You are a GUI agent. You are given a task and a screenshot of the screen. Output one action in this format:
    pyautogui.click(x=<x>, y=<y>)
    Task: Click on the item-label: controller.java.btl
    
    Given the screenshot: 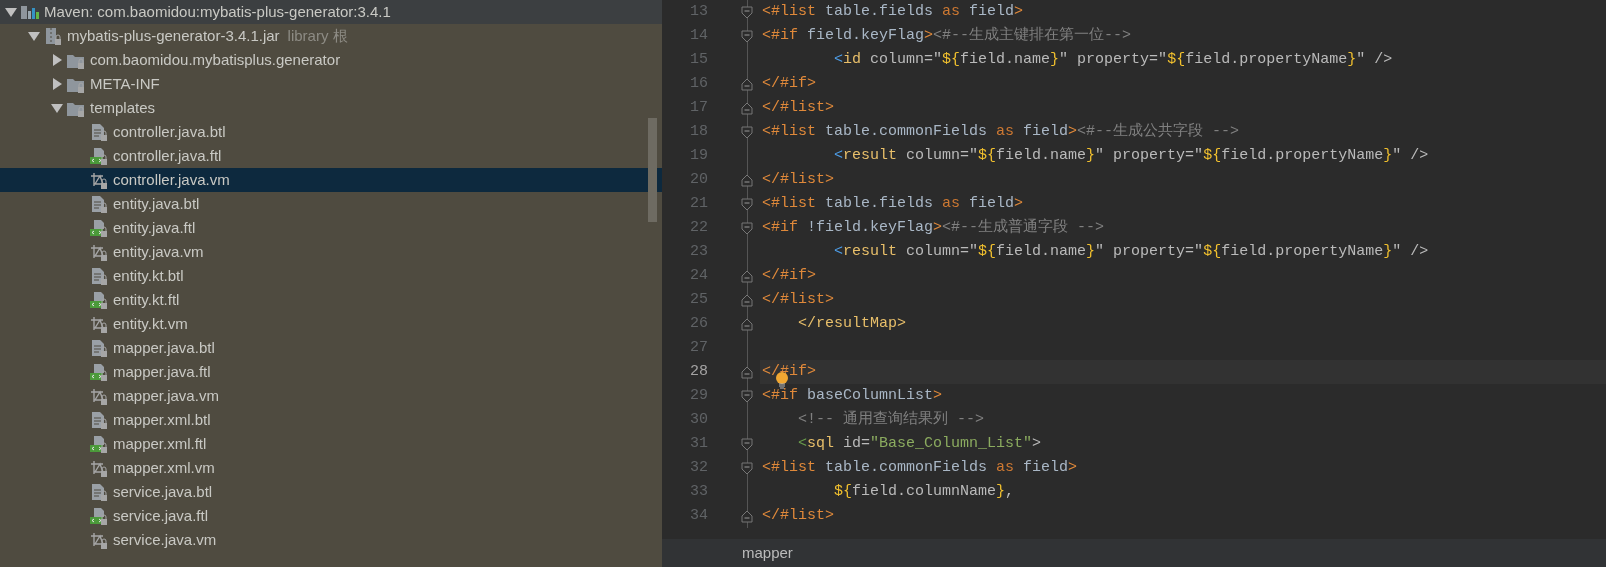 What is the action you would take?
    pyautogui.click(x=169, y=132)
    